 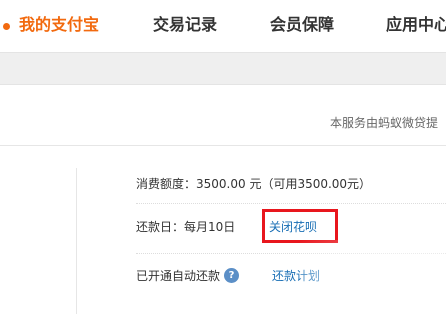 I want to click on nav-item-my-alipay: 我的支付宝, so click(x=59, y=25).